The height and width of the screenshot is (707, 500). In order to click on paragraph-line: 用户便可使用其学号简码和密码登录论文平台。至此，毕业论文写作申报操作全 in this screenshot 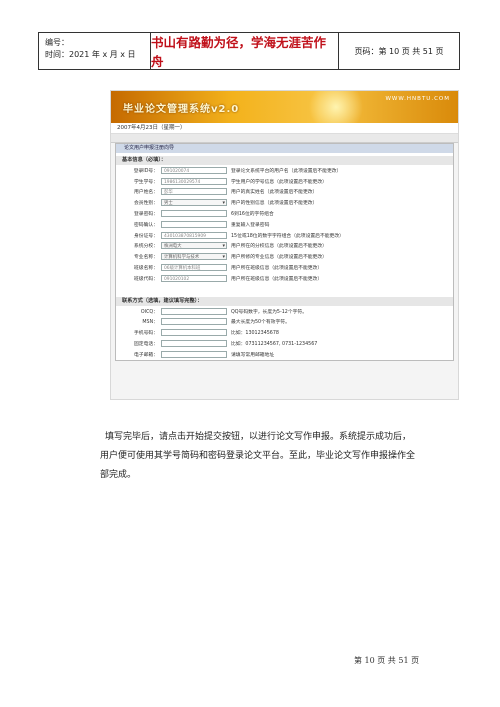, I will do `click(258, 456)`.